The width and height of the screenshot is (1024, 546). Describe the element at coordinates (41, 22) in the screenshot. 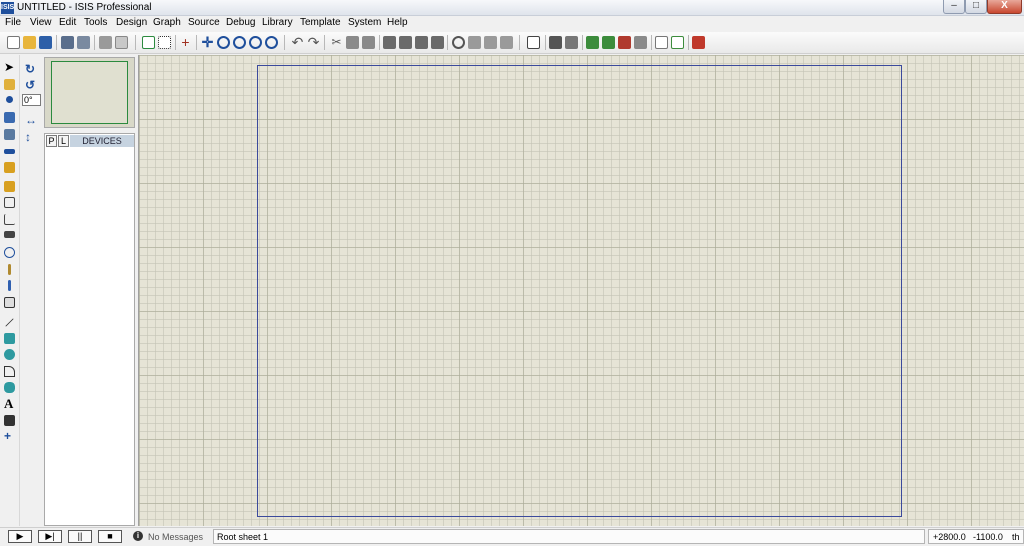

I see `menu-view: View` at that location.